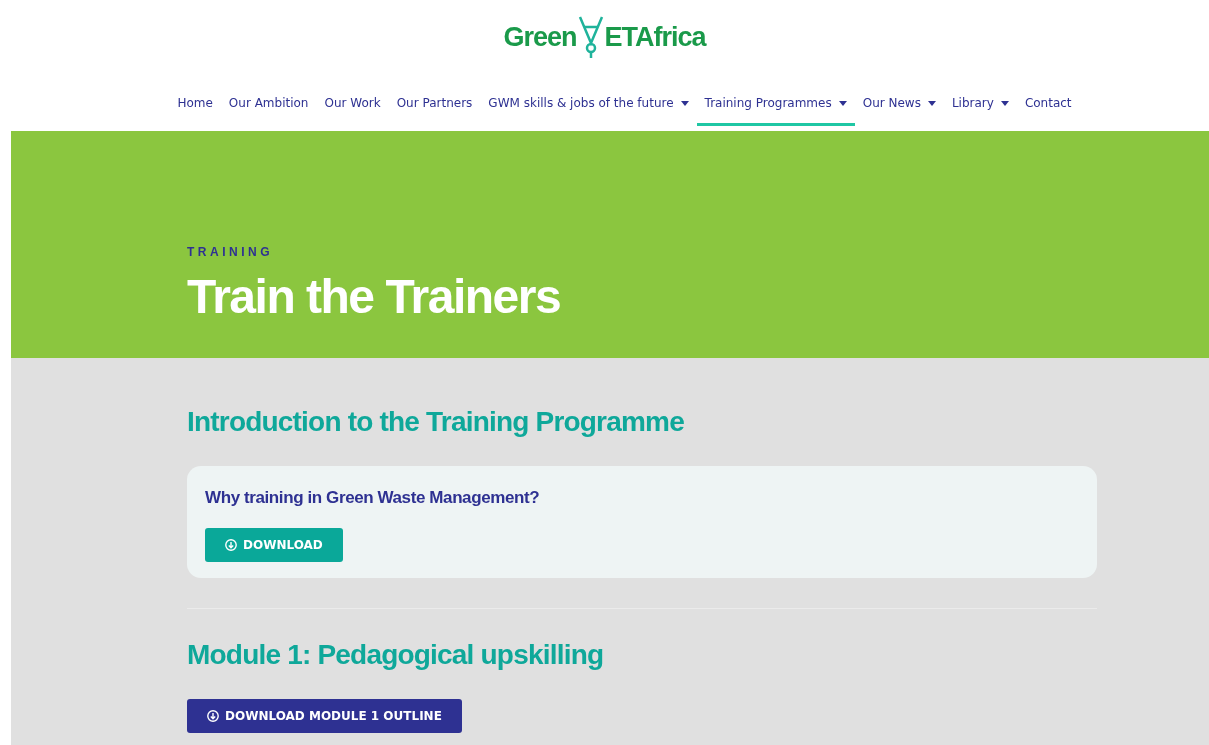  I want to click on nav-link: Training Programmes, so click(775, 107).